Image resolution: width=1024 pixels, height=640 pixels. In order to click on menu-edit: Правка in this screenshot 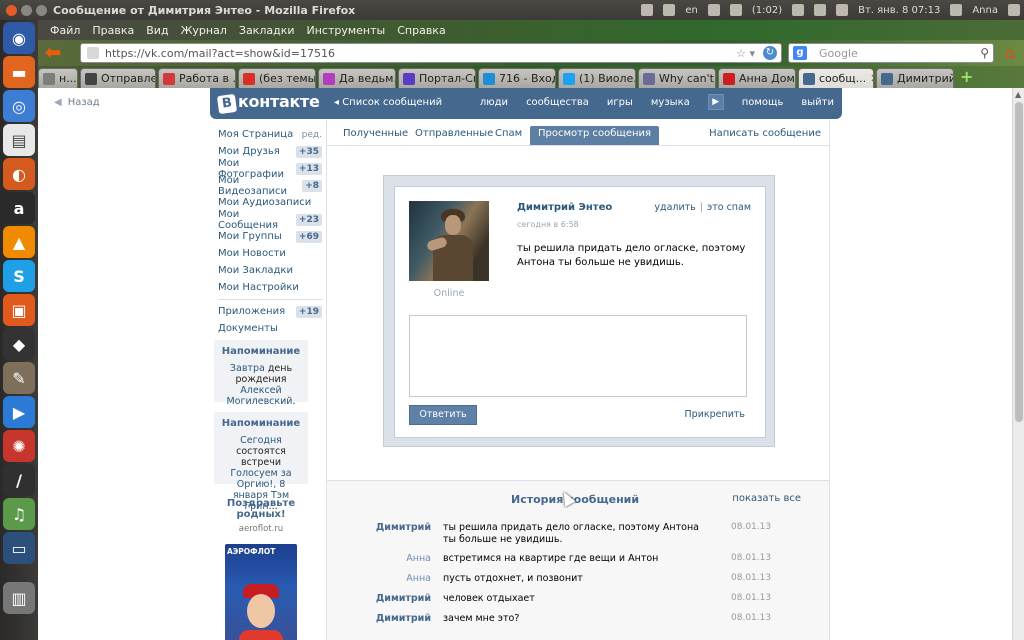, I will do `click(113, 30)`.